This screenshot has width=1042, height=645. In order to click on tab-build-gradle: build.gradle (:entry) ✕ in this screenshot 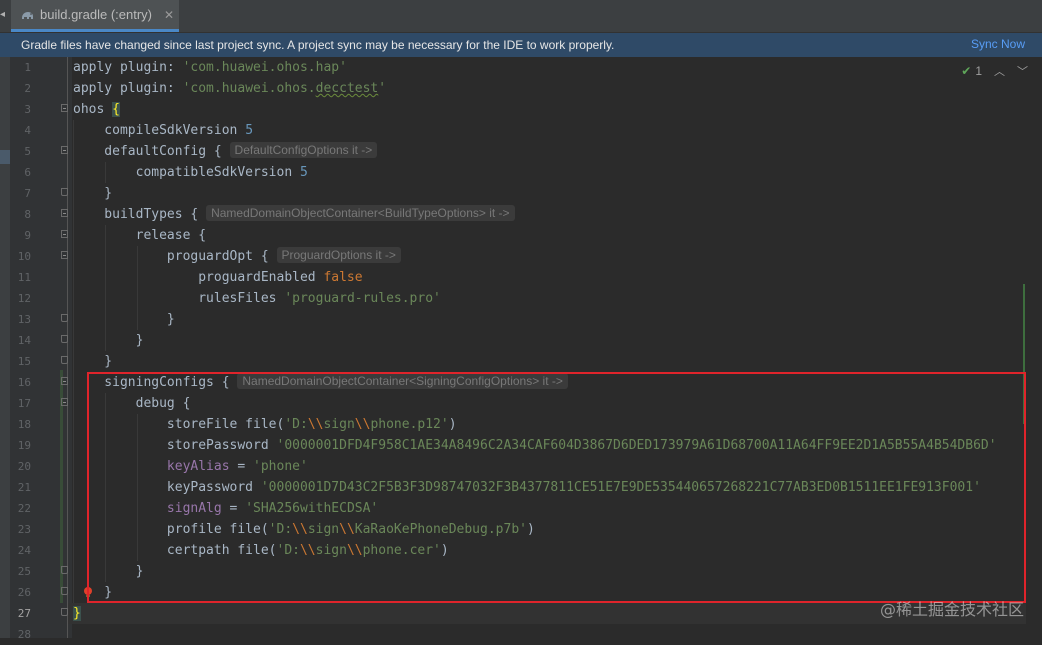, I will do `click(95, 16)`.